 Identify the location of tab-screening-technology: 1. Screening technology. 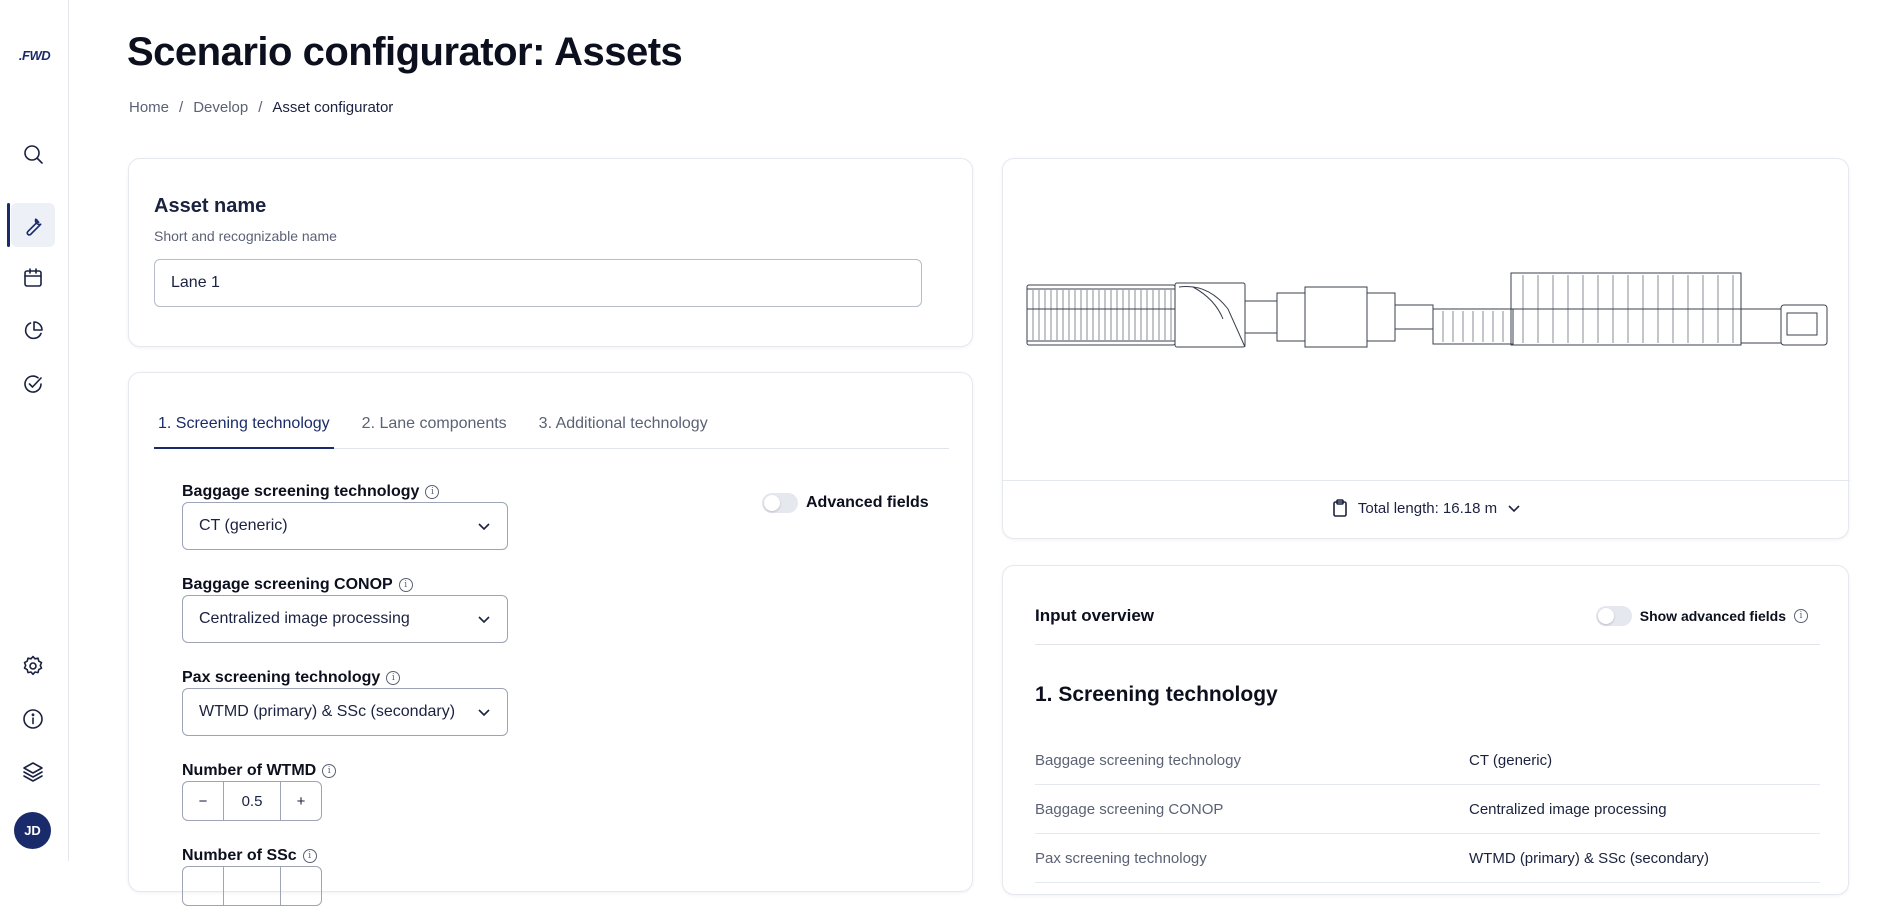
(244, 430).